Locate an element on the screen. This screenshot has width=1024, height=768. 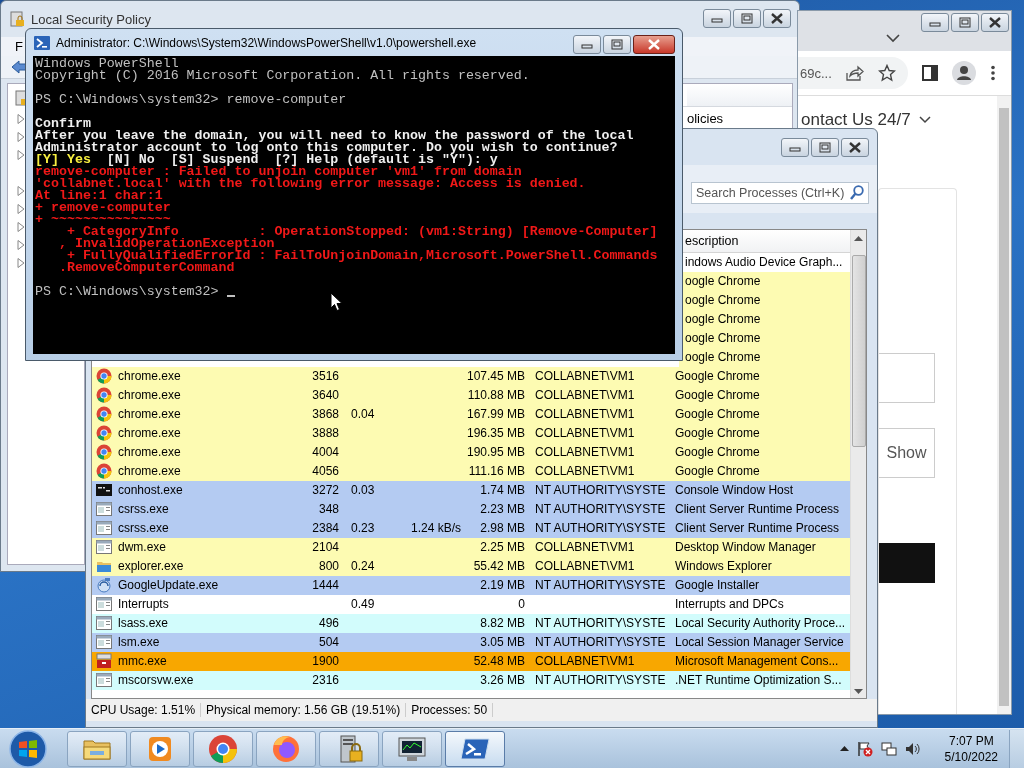
table-cell: 110.88 MB is located at coordinates (496, 395).